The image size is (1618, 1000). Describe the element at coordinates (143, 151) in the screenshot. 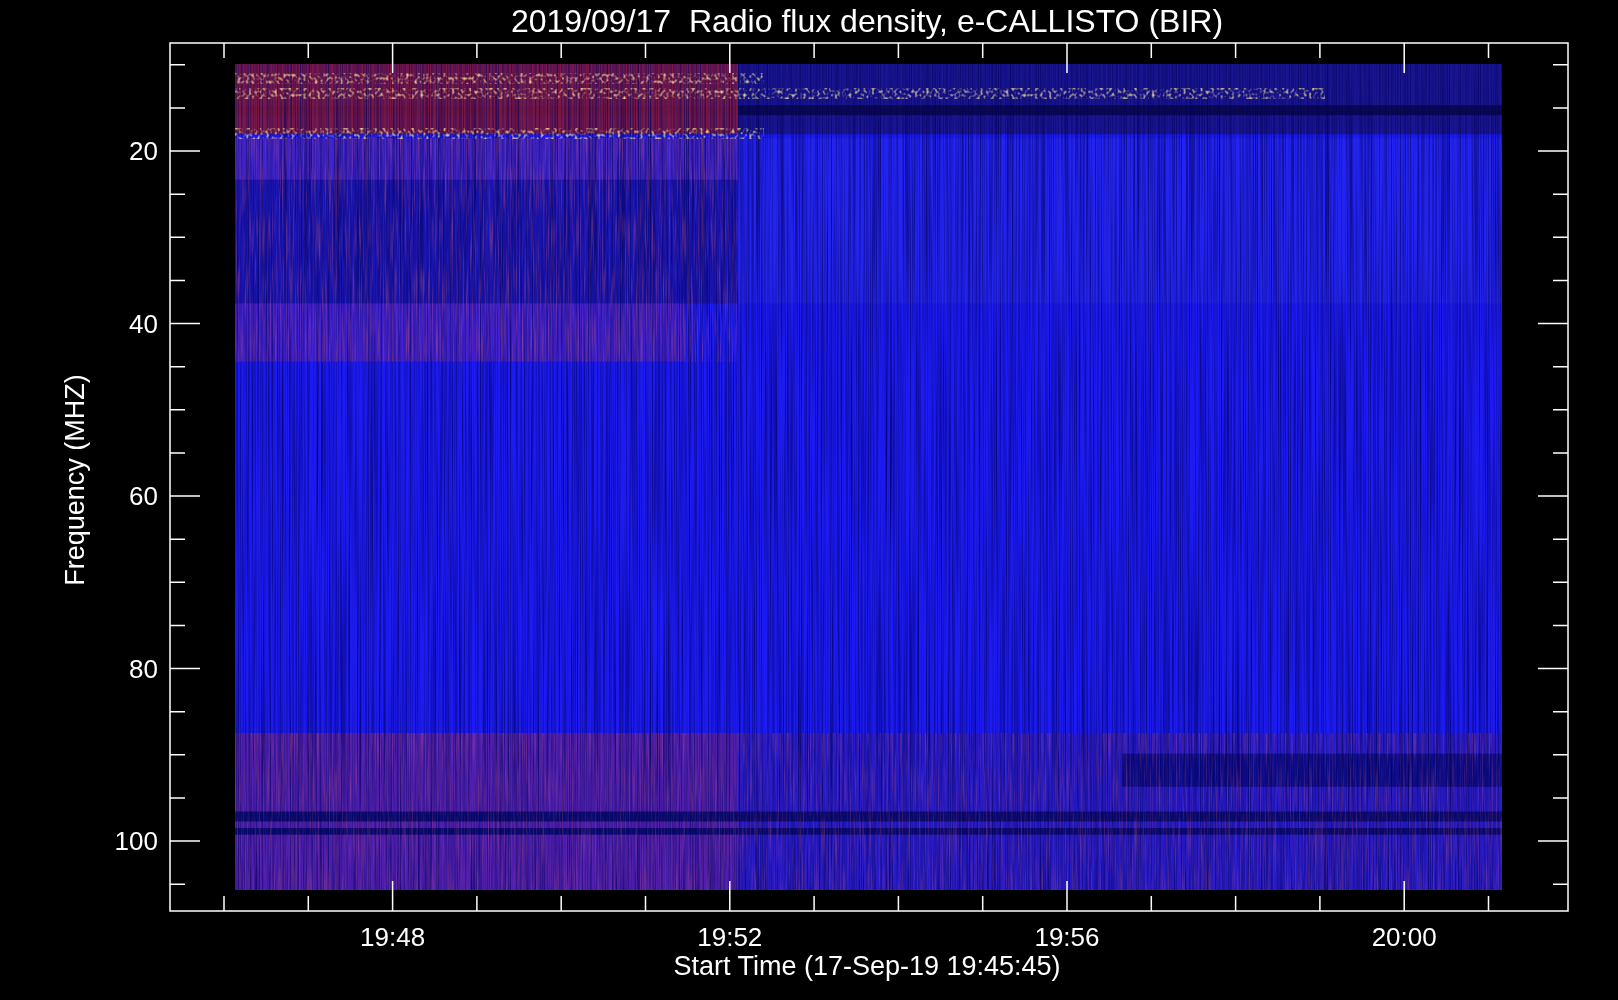

I see `y-tick-label: 20` at that location.